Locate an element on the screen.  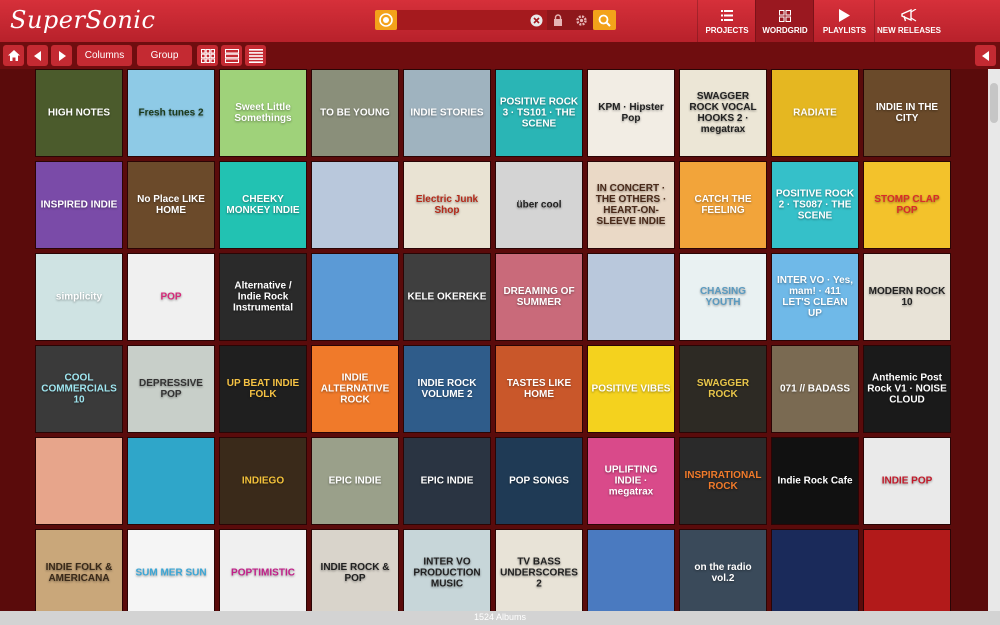
album-tile: INTER VO PRODUCTION MUSIC is located at coordinates (447, 570).